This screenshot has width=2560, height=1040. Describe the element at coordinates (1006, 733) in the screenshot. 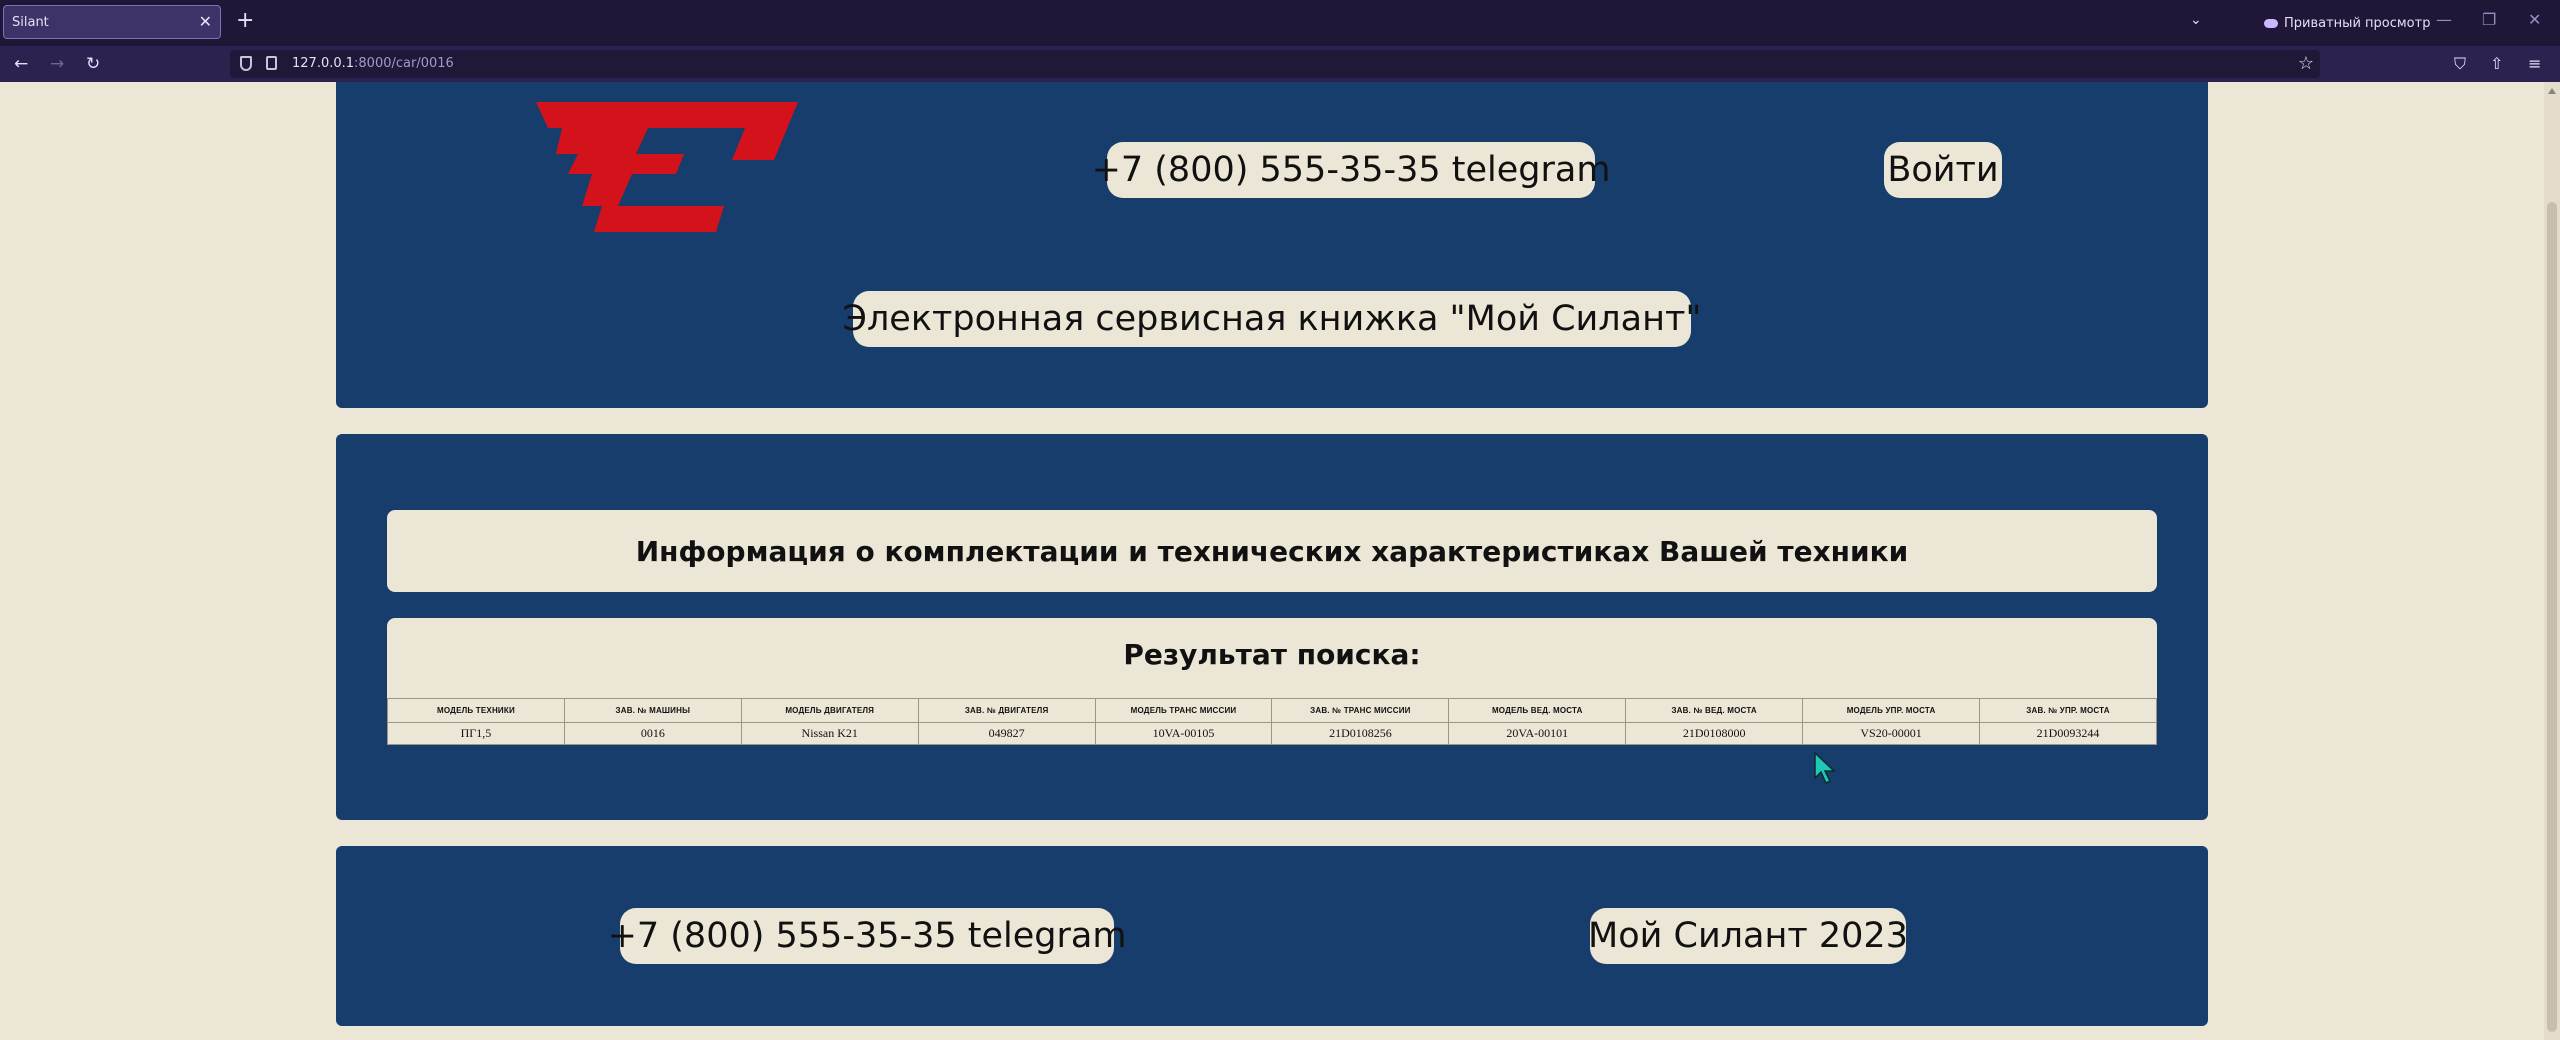

I see `table-cell: 049827` at that location.